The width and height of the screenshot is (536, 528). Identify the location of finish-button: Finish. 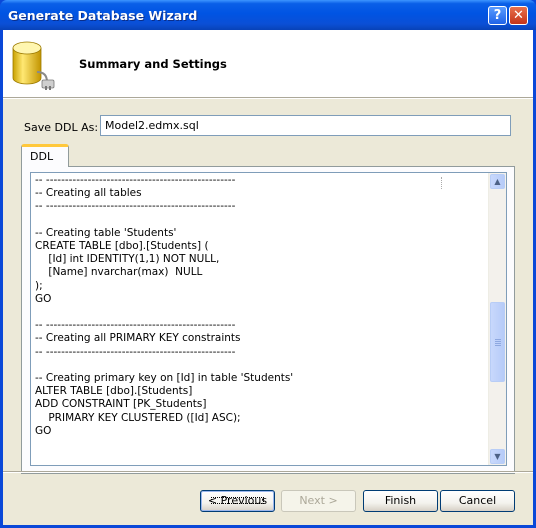
(400, 501).